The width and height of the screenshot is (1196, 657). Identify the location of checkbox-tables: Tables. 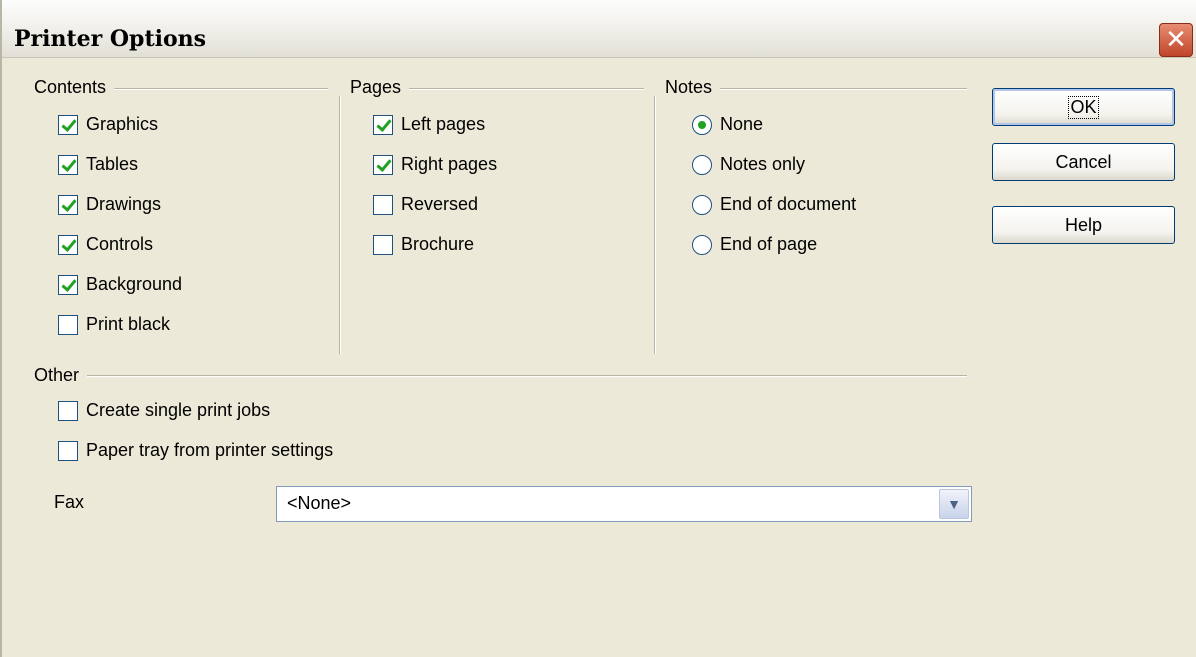
(98, 164).